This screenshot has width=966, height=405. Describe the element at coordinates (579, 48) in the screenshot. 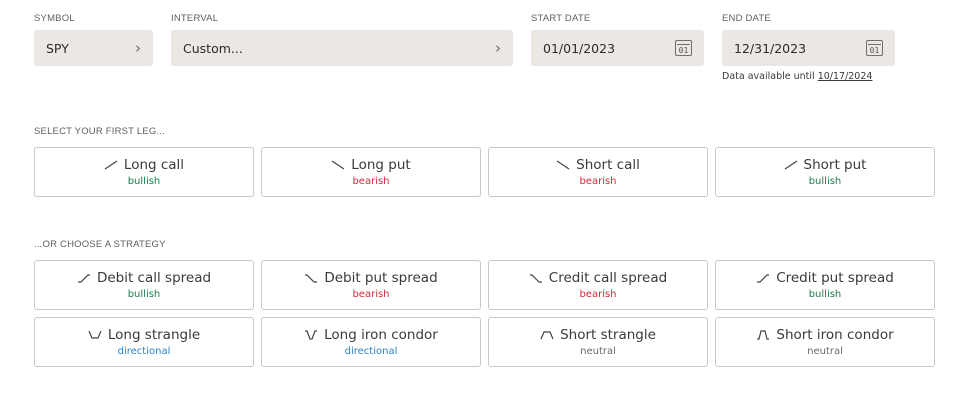

I see `start-date-value: 01/01/2023` at that location.